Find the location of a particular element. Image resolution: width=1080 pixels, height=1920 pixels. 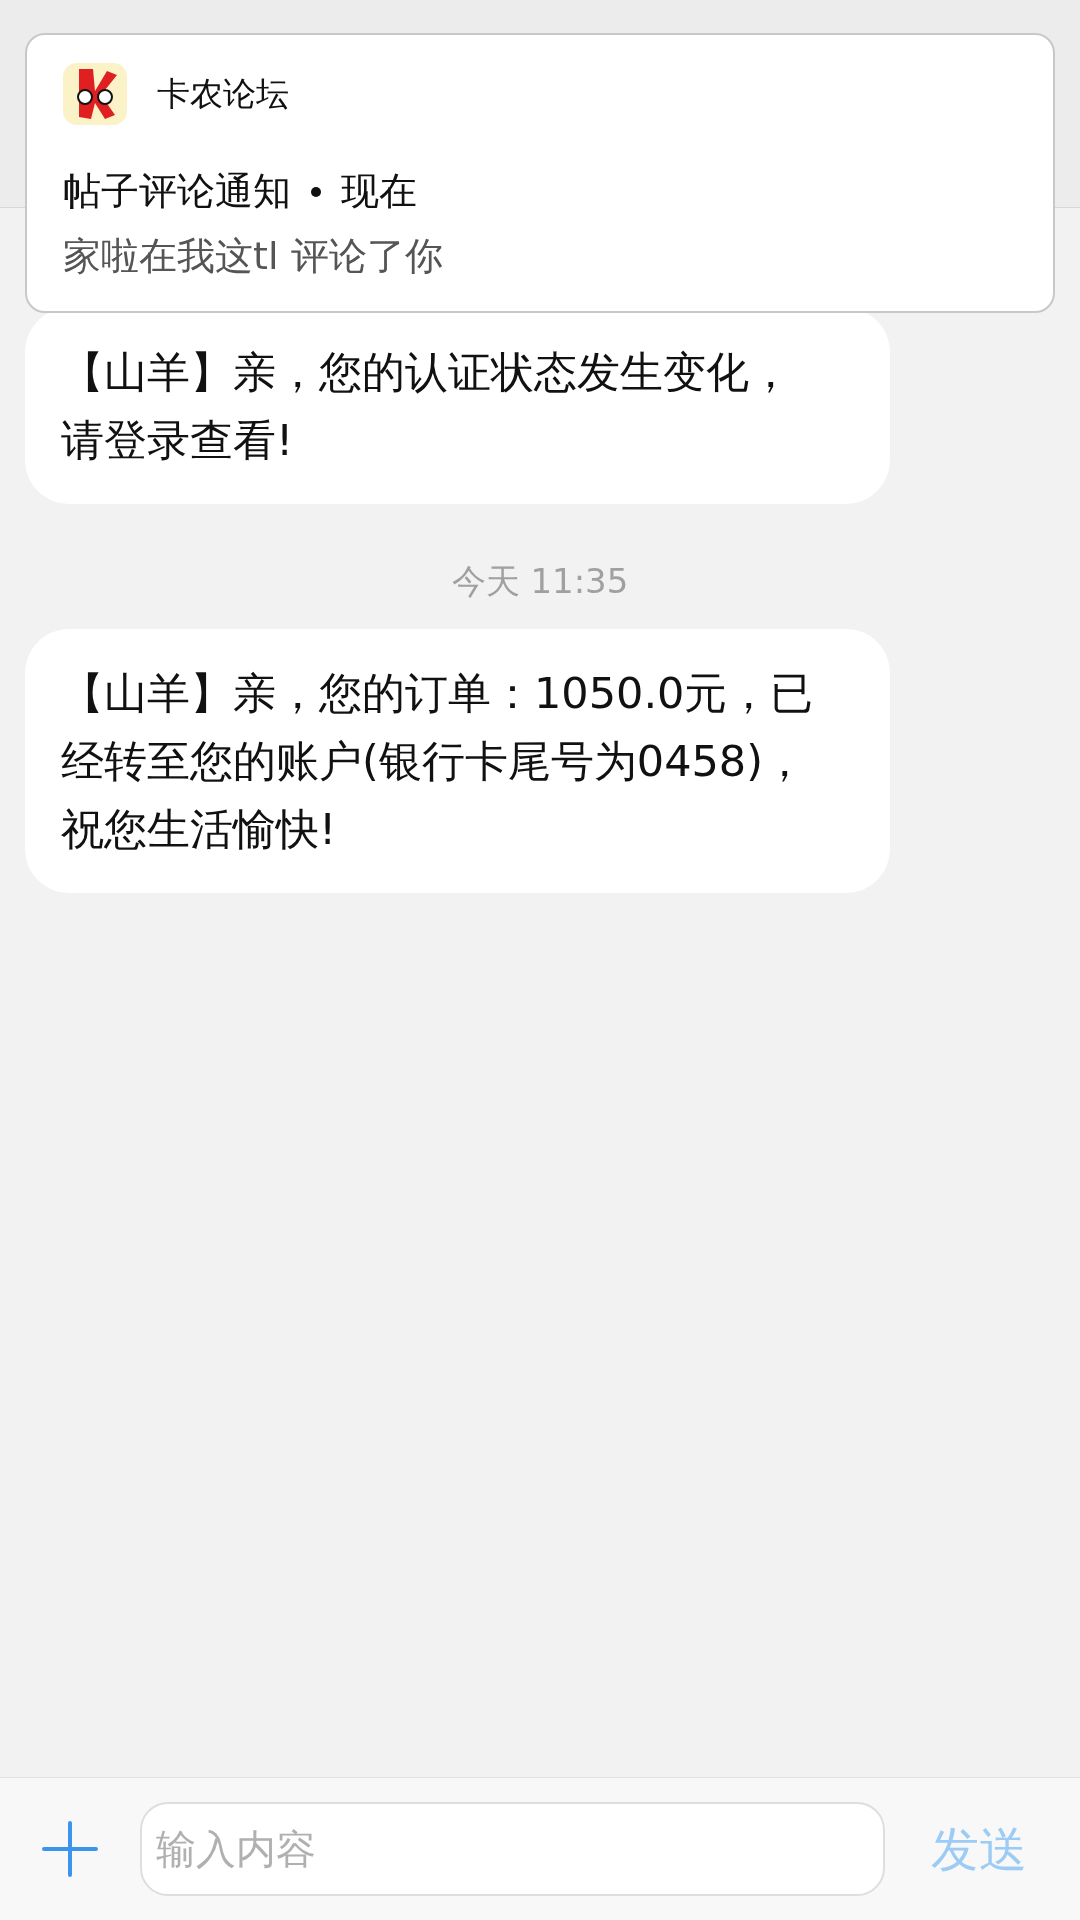

add-icon is located at coordinates (70, 1849).